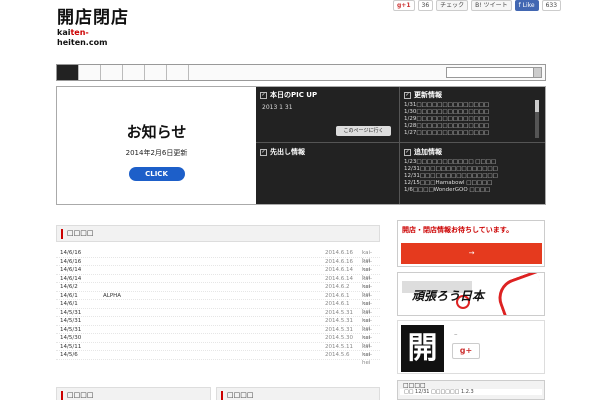 Image resolution: width=600 pixels, height=400 pixels. Describe the element at coordinates (287, 152) in the screenshot. I see `preview-title: 先出し情報` at that location.